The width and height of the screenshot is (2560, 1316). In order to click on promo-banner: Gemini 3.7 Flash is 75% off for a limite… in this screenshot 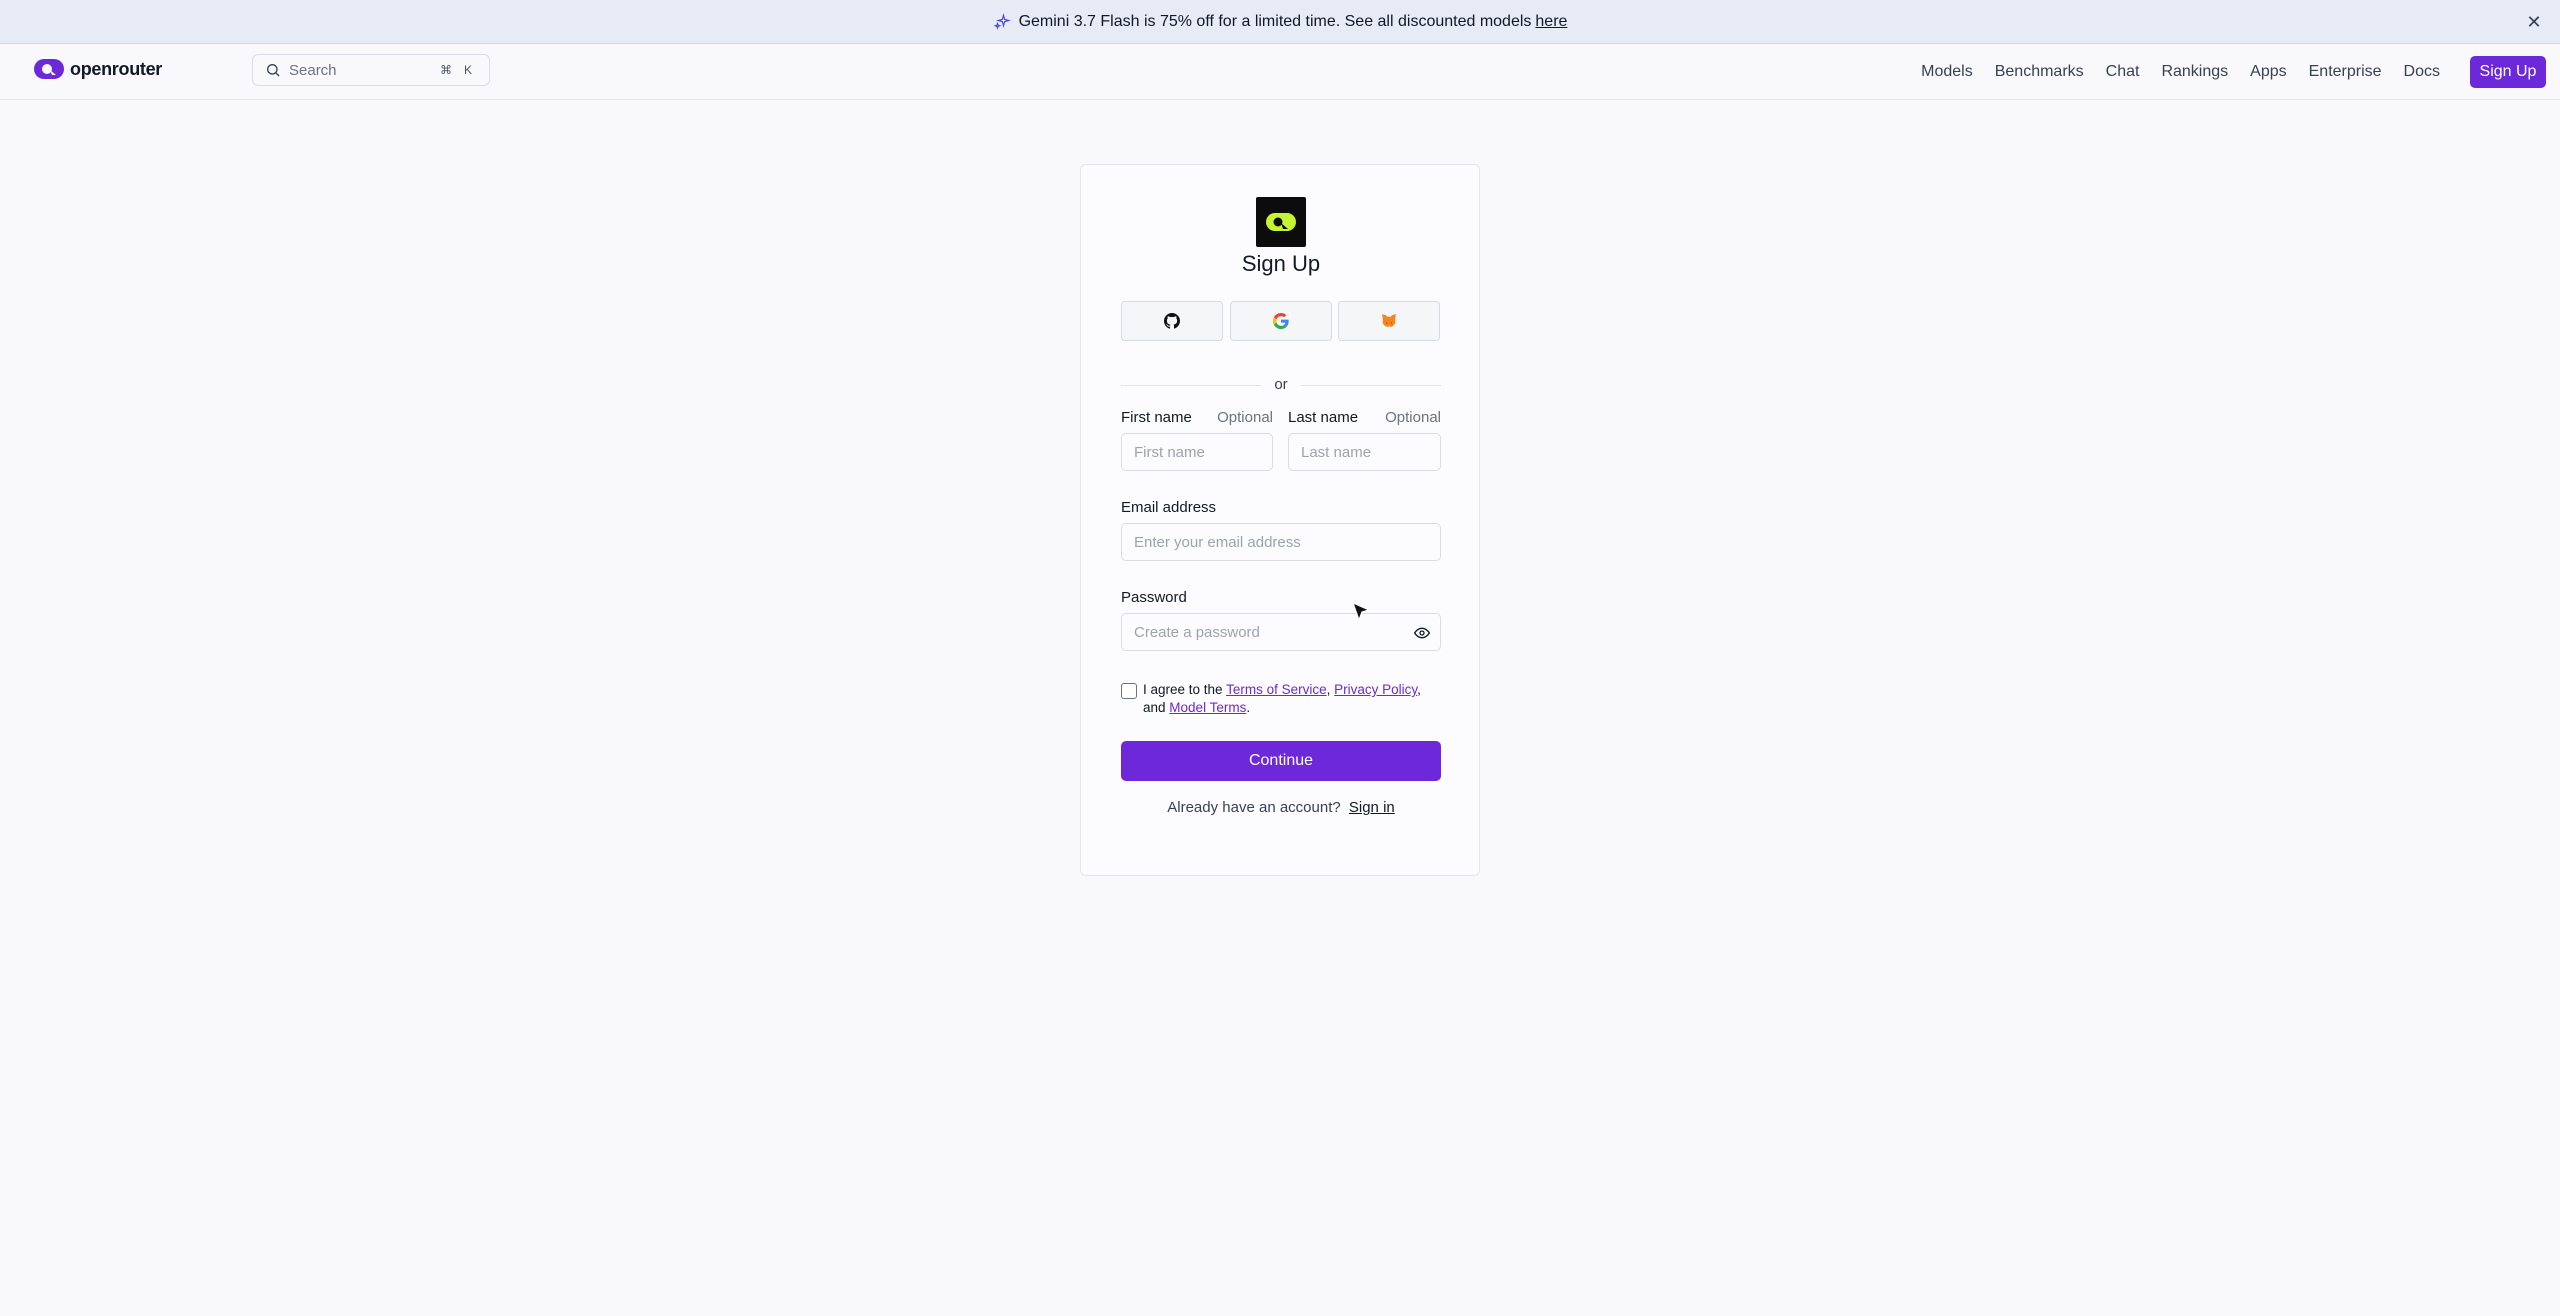, I will do `click(1280, 22)`.